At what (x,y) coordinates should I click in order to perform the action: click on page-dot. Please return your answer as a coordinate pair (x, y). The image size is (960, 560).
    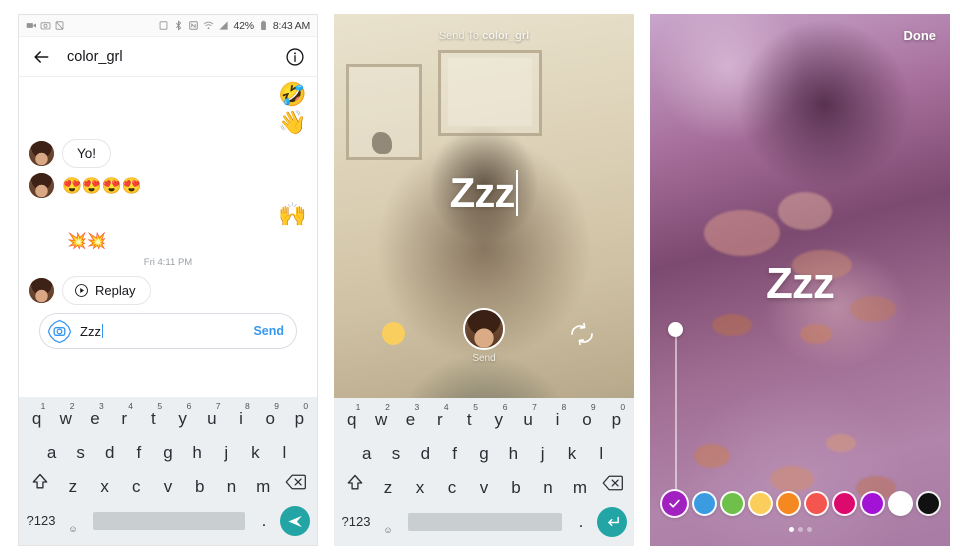
    Looking at the image, I should click on (800, 529).